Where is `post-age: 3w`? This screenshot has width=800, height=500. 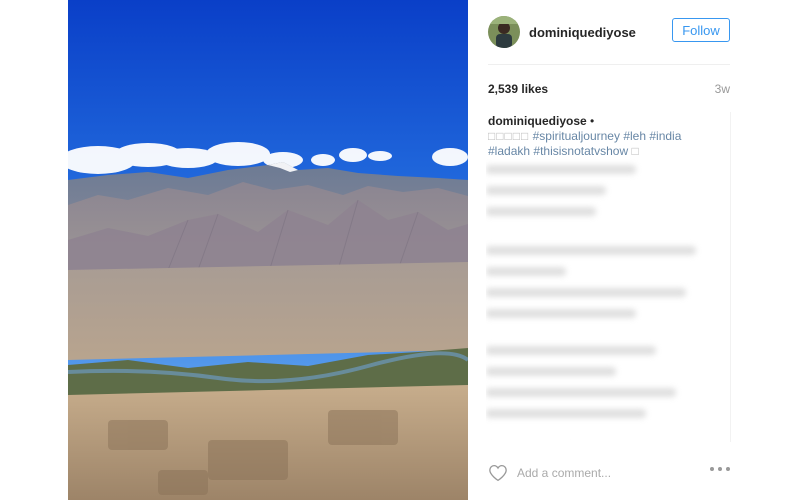
post-age: 3w is located at coordinates (722, 89).